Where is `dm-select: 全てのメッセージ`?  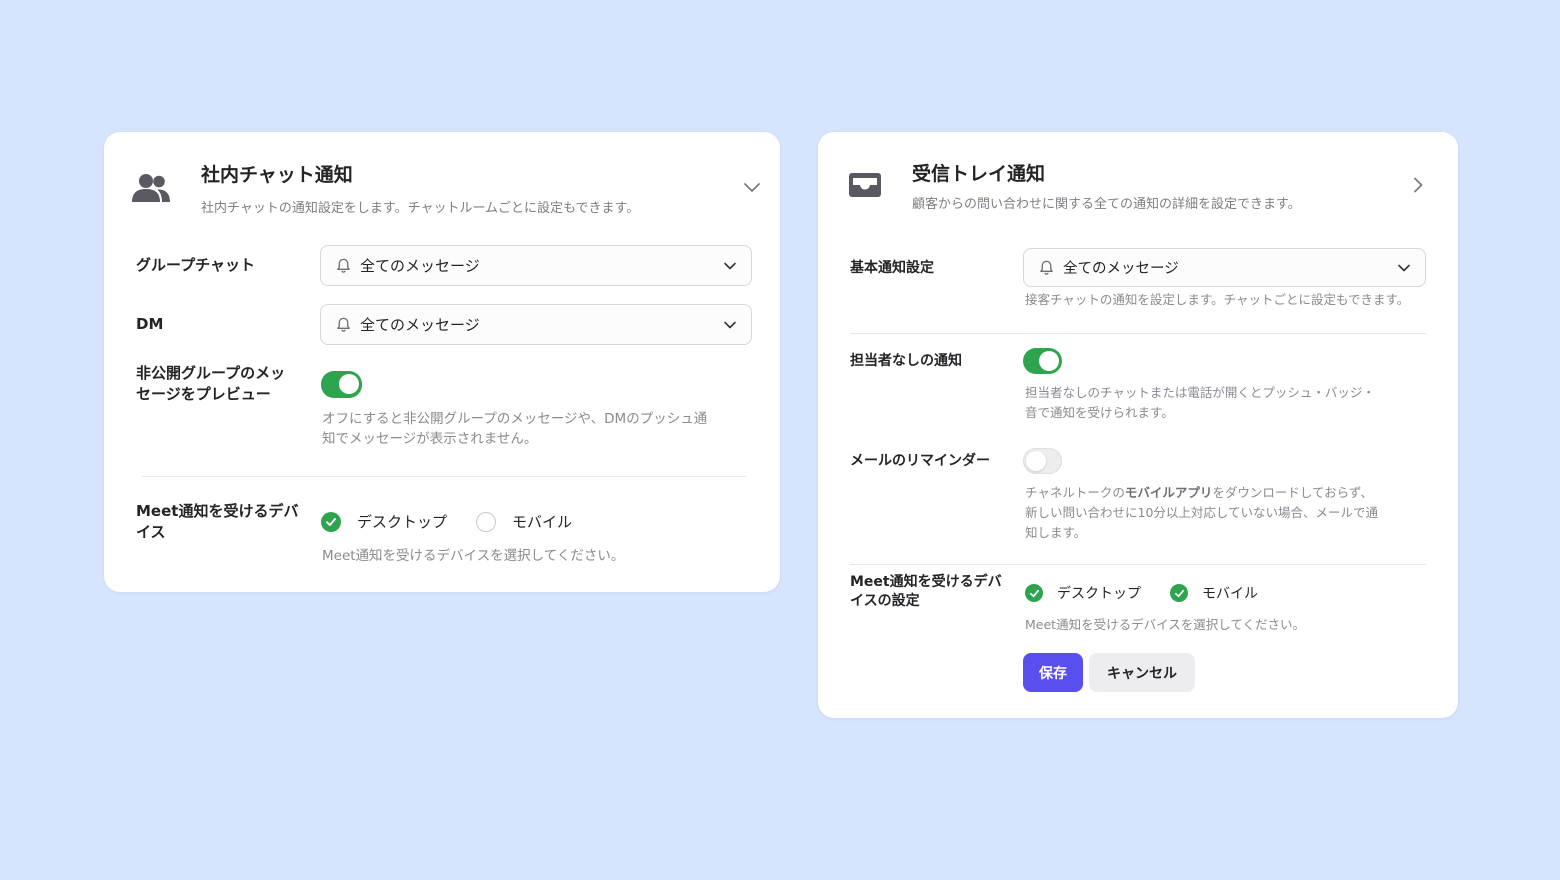
dm-select: 全てのメッセージ is located at coordinates (536, 324).